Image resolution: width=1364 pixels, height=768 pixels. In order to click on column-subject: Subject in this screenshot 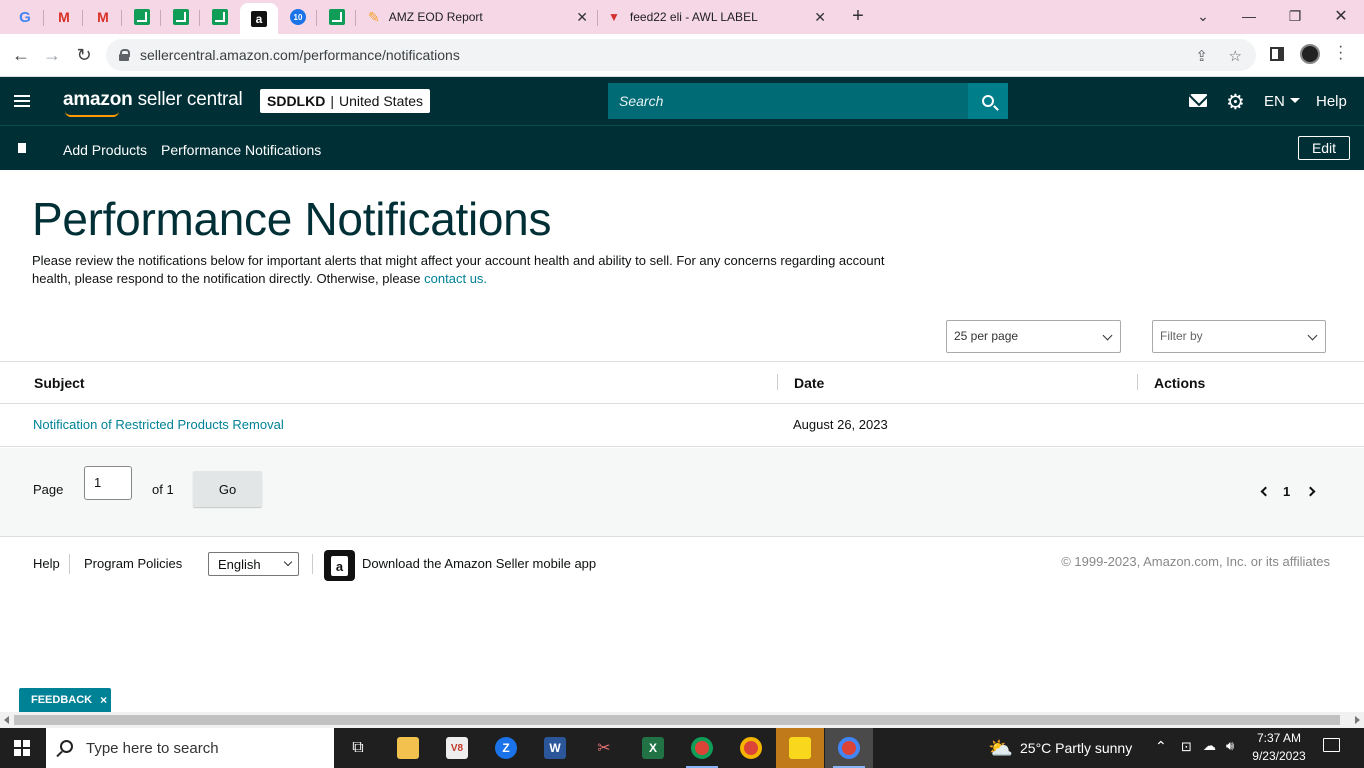, I will do `click(59, 383)`.